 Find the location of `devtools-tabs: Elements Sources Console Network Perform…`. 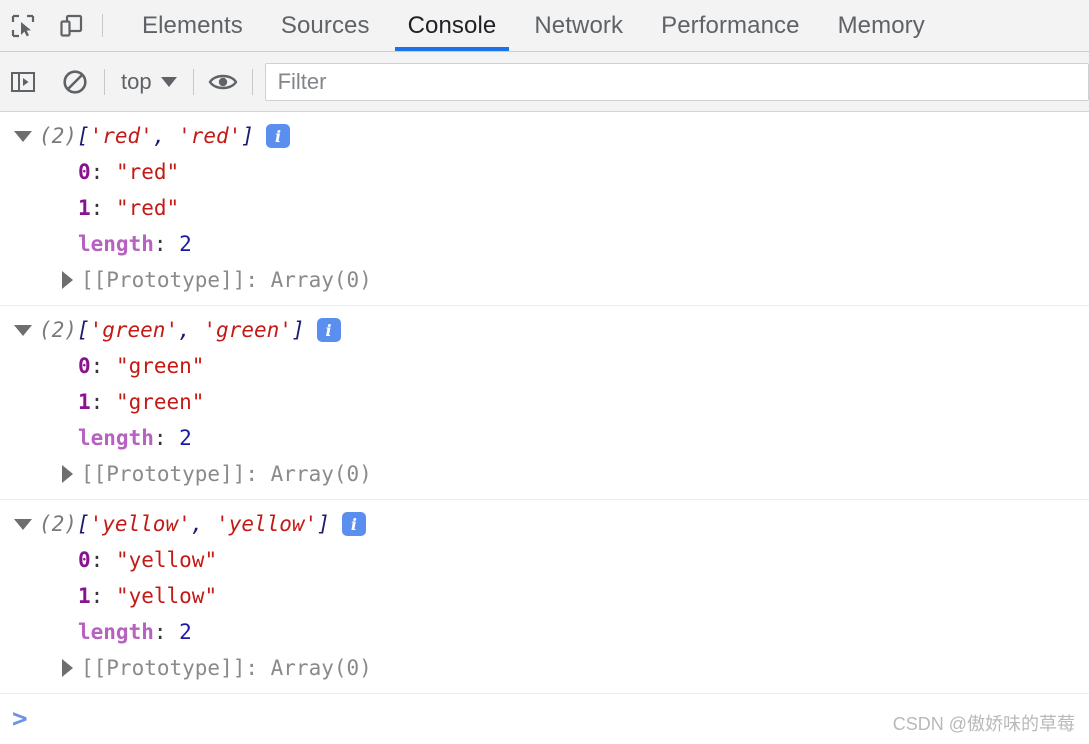

devtools-tabs: Elements Sources Console Network Perform… is located at coordinates (533, 25).